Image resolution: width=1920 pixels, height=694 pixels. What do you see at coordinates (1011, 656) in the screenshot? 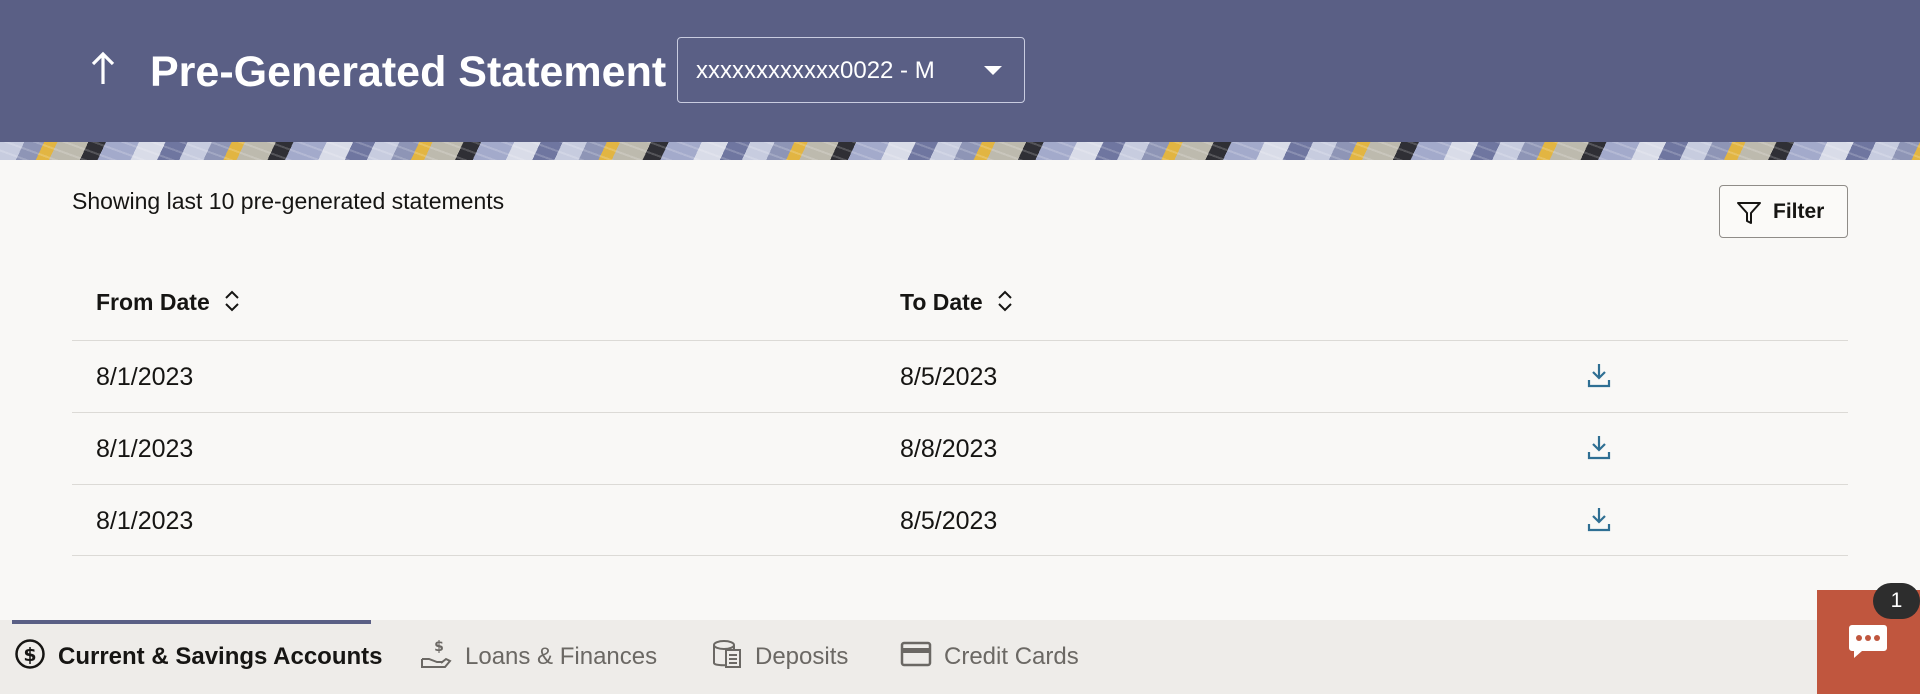
I see `tab-label: Credit Cards` at bounding box center [1011, 656].